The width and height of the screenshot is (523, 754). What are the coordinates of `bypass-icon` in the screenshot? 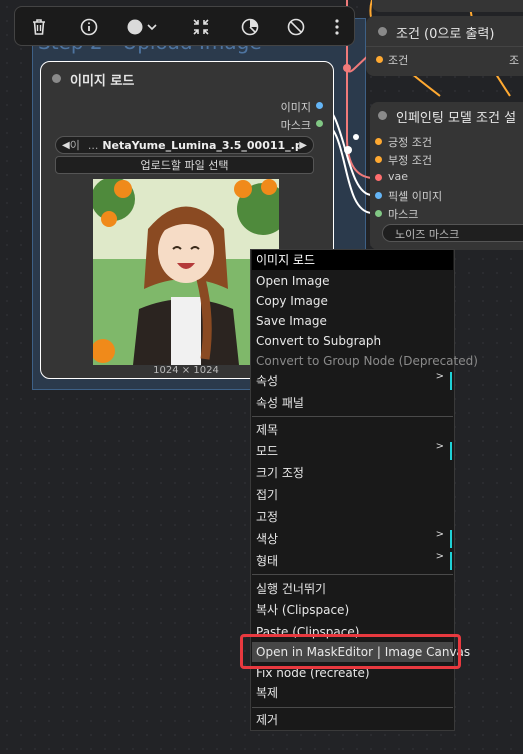 It's located at (250, 27).